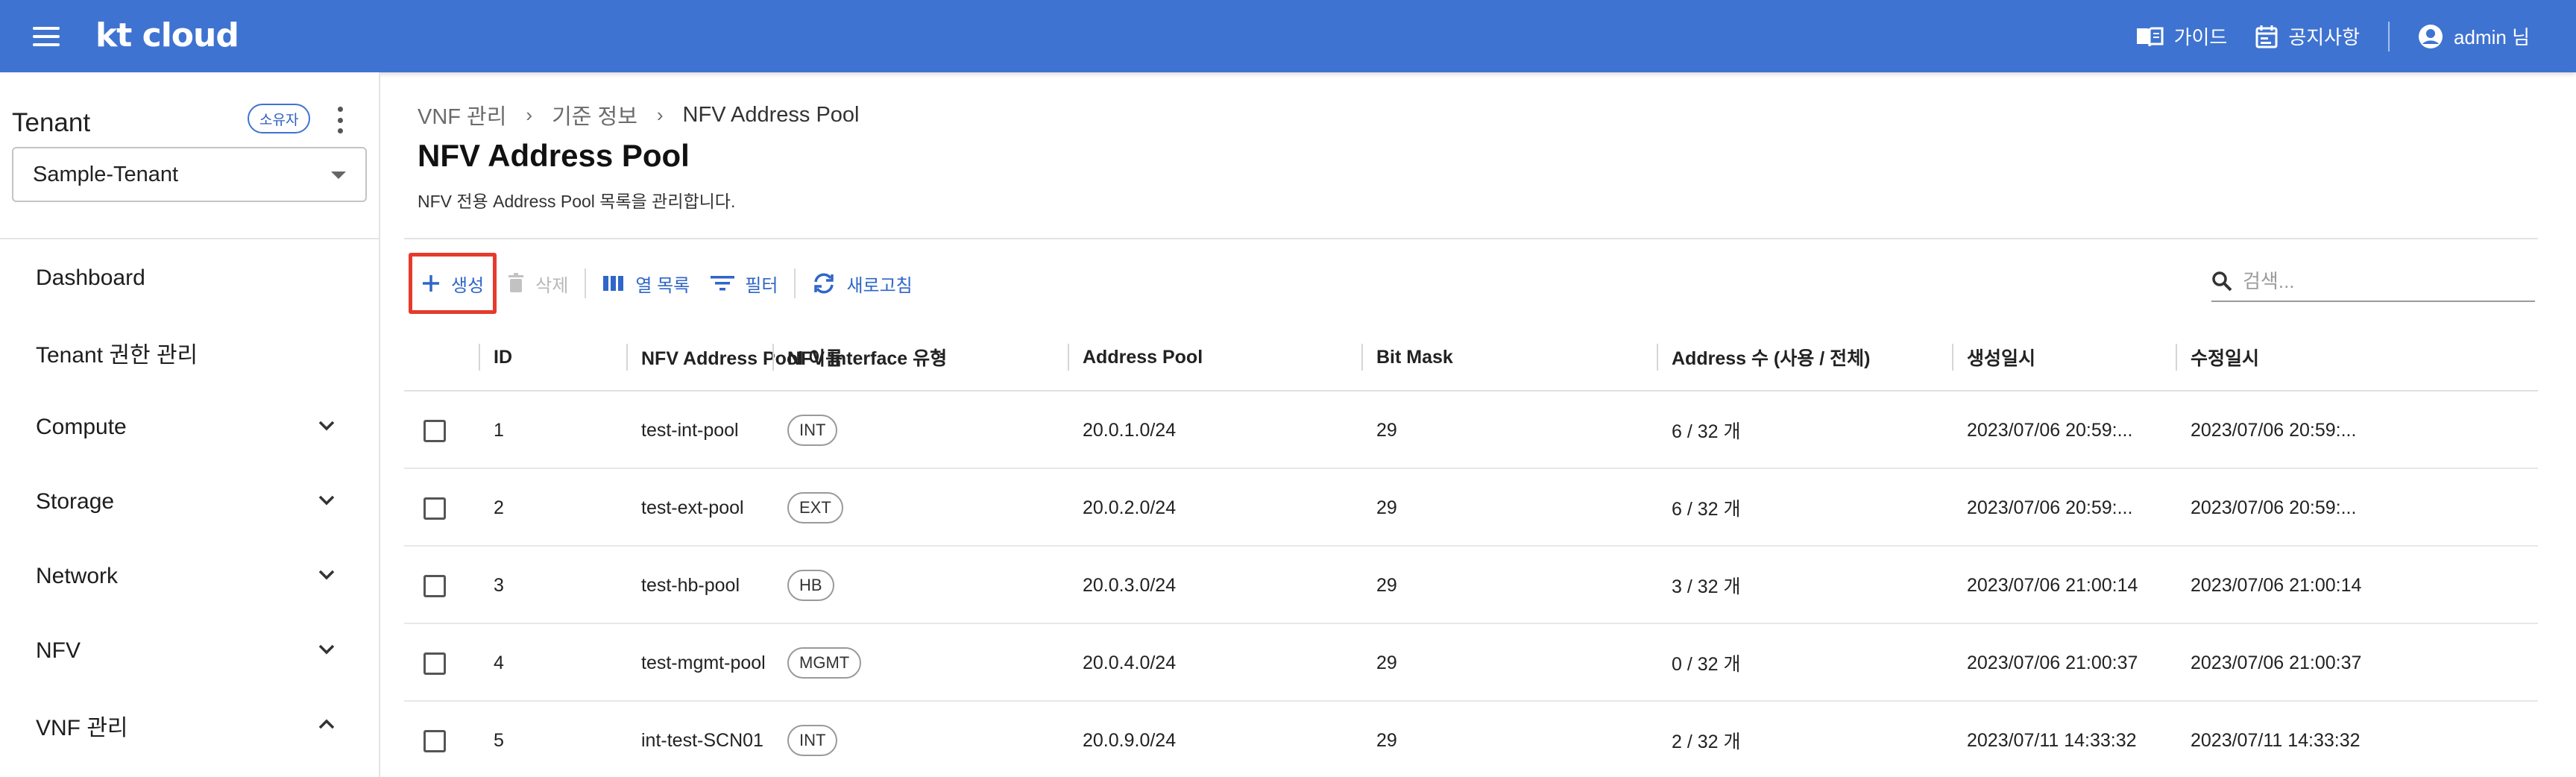 This screenshot has width=2576, height=777. Describe the element at coordinates (468, 285) in the screenshot. I see `create-label: 생성` at that location.